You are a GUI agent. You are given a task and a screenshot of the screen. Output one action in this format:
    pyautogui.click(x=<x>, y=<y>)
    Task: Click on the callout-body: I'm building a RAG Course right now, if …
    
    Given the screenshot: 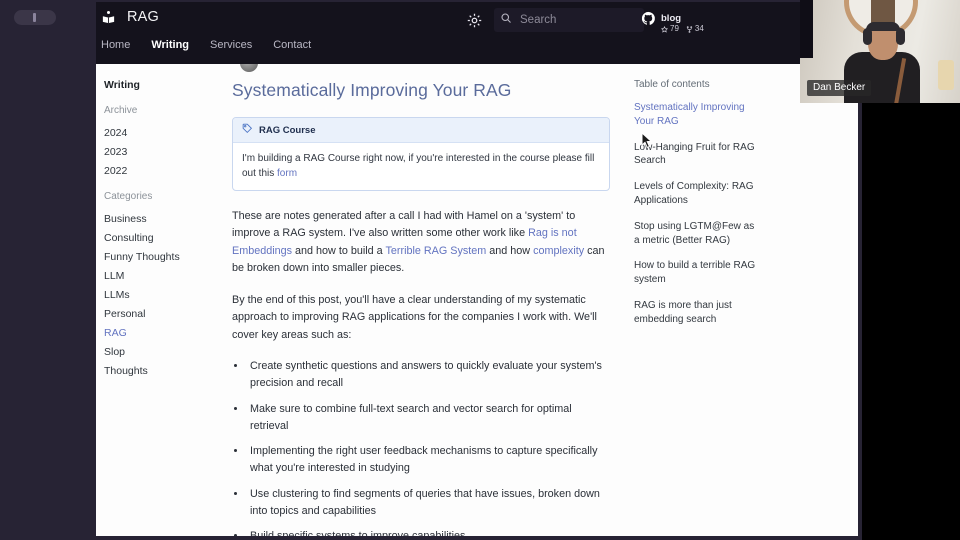 What is the action you would take?
    pyautogui.click(x=421, y=166)
    